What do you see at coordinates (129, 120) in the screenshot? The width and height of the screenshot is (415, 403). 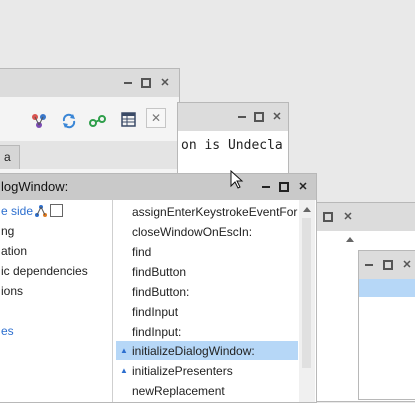 I see `table-icon` at bounding box center [129, 120].